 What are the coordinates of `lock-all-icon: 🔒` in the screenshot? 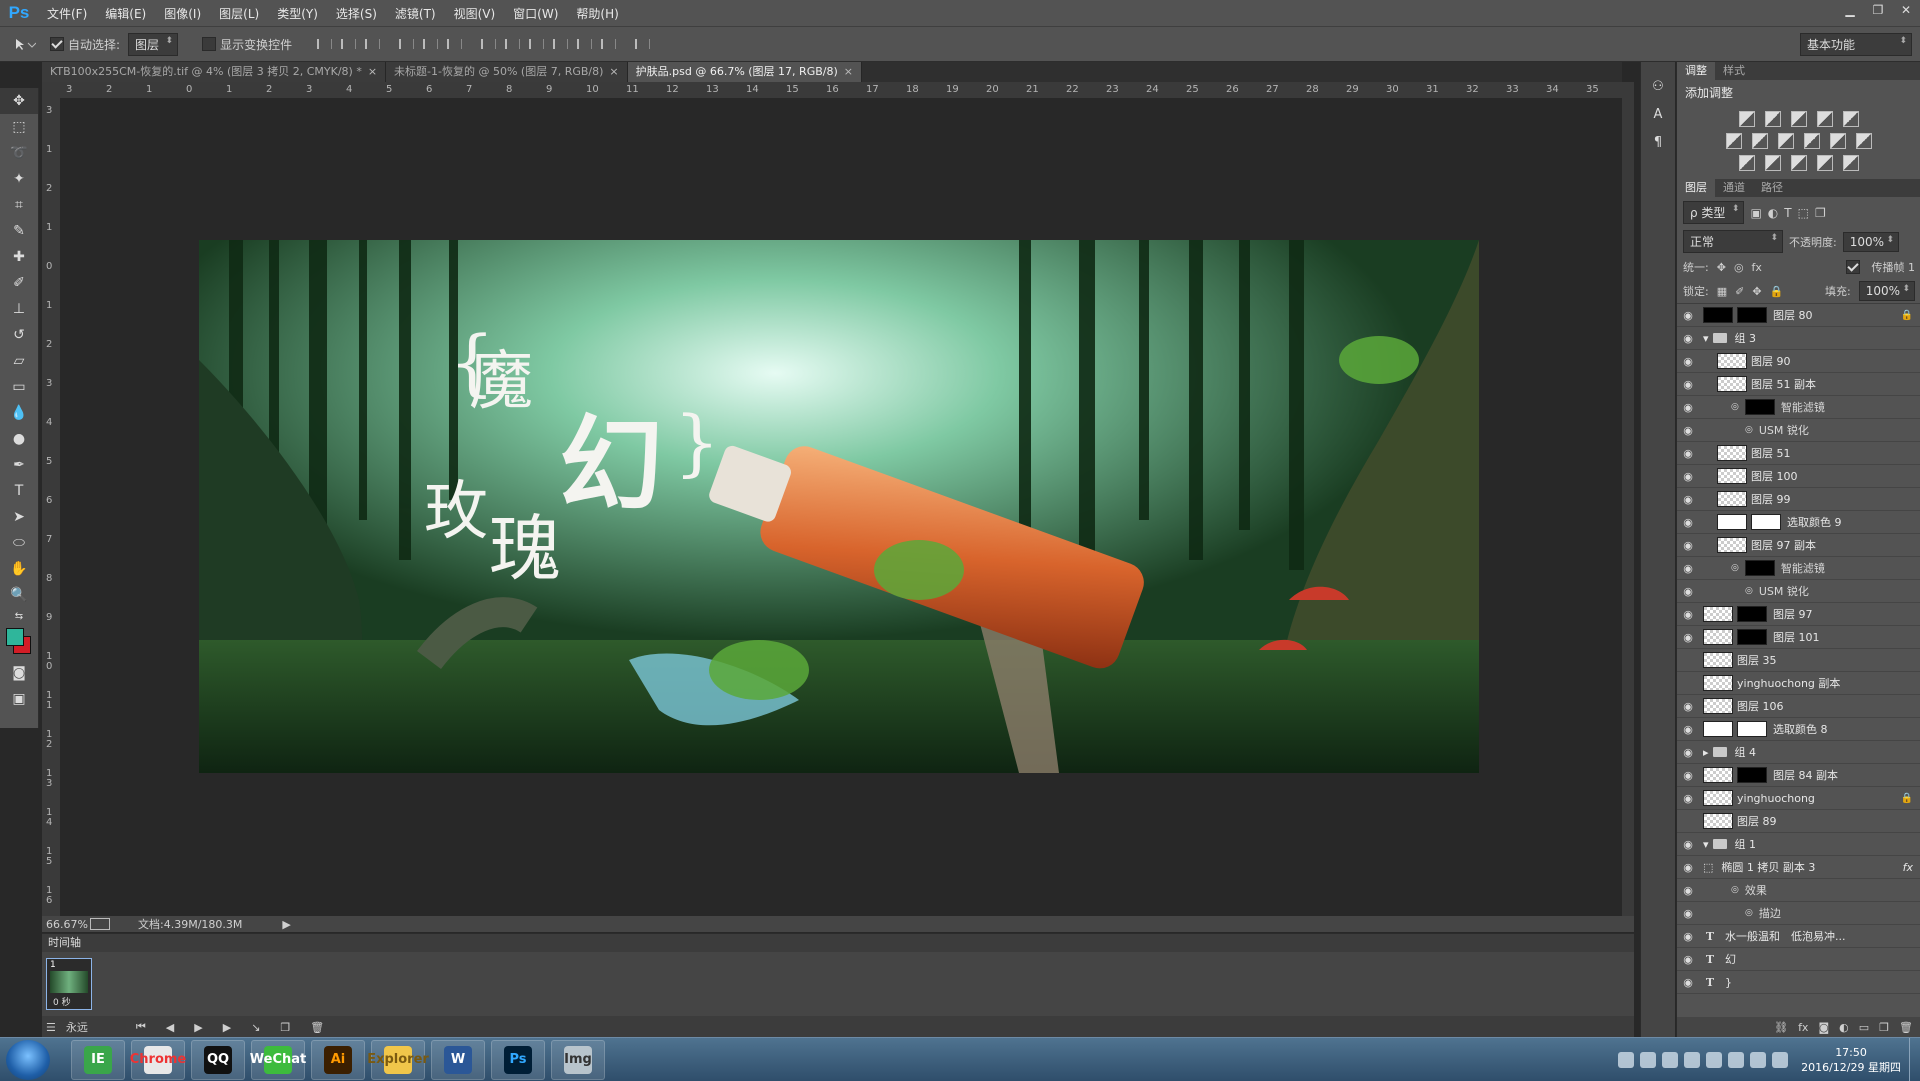 It's located at (1777, 291).